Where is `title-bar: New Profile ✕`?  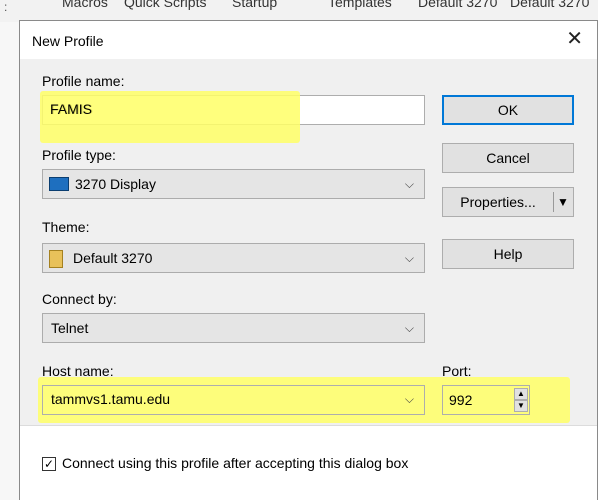
title-bar: New Profile ✕ is located at coordinates (308, 40).